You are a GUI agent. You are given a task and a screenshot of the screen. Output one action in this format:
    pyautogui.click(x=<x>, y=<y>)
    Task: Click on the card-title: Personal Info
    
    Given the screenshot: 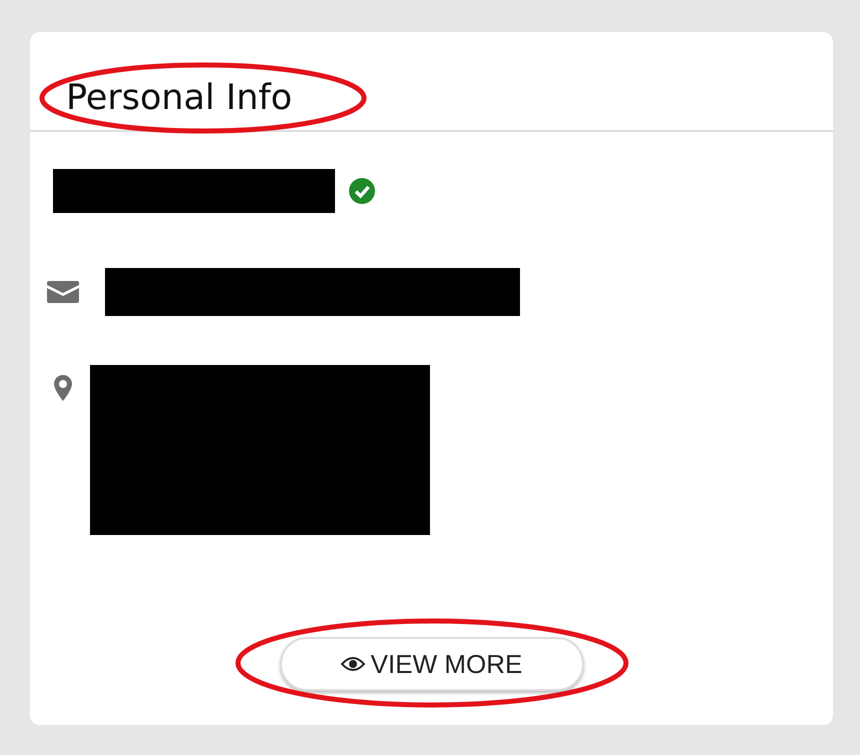 What is the action you would take?
    pyautogui.click(x=179, y=98)
    